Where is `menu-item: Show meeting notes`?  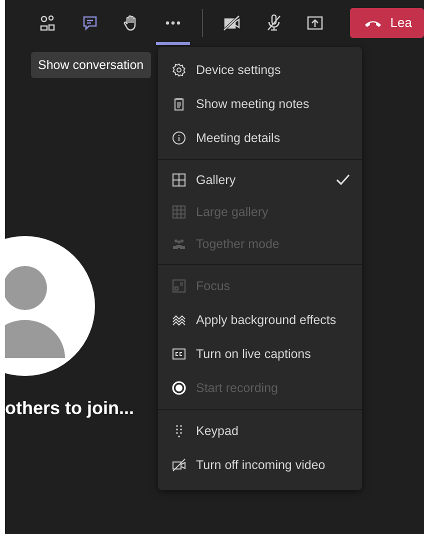
menu-item: Show meeting notes is located at coordinates (260, 104).